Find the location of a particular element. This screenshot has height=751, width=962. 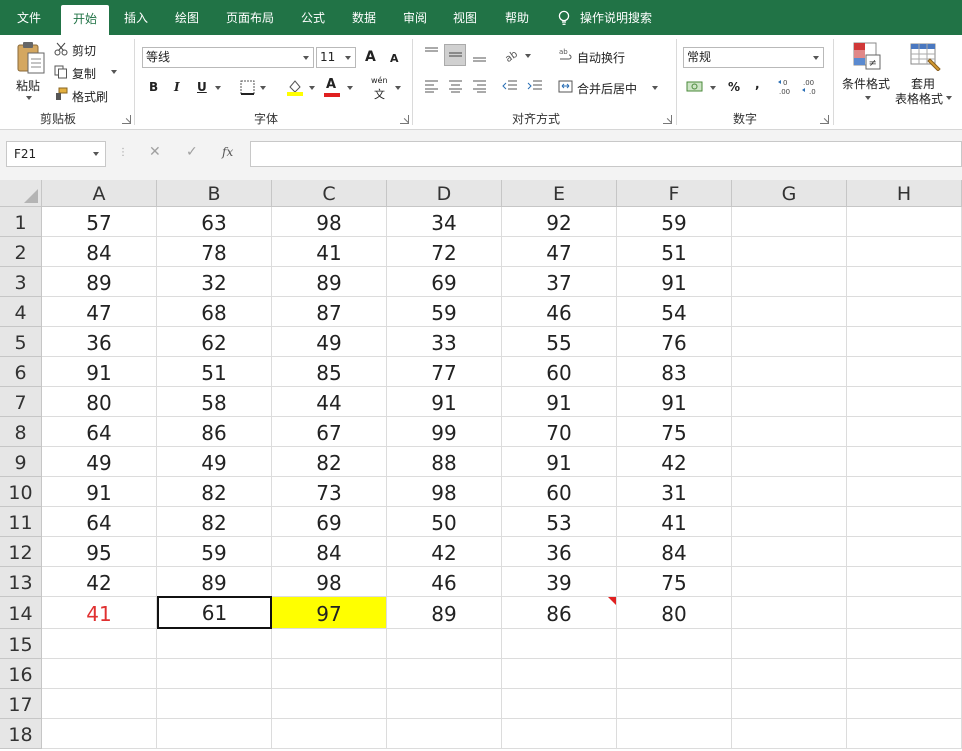

cell-b16 is located at coordinates (214, 674).